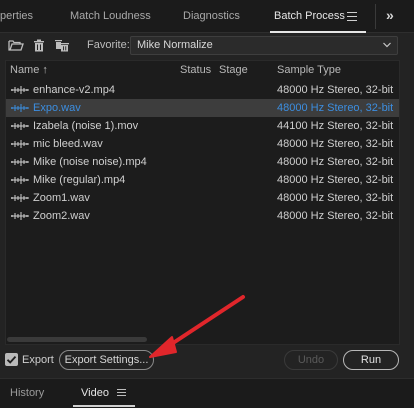 This screenshot has width=414, height=408. What do you see at coordinates (16, 45) in the screenshot?
I see `folder-open-icon` at bounding box center [16, 45].